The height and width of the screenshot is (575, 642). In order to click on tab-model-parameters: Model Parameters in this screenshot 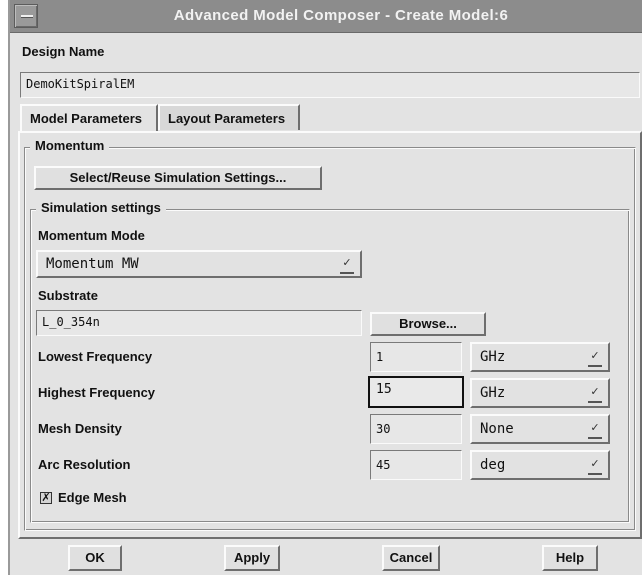, I will do `click(89, 118)`.